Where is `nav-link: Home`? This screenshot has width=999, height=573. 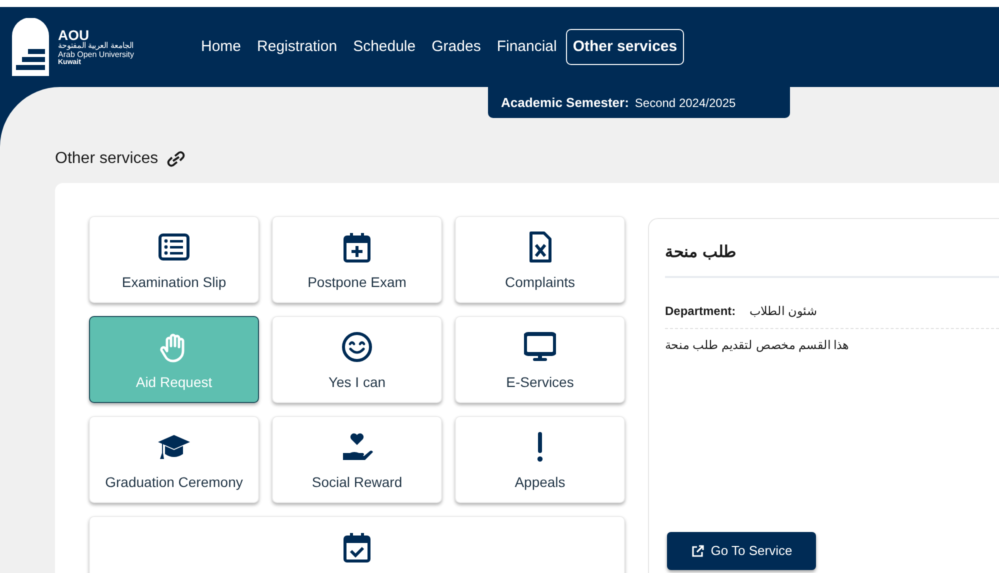
nav-link: Home is located at coordinates (221, 47).